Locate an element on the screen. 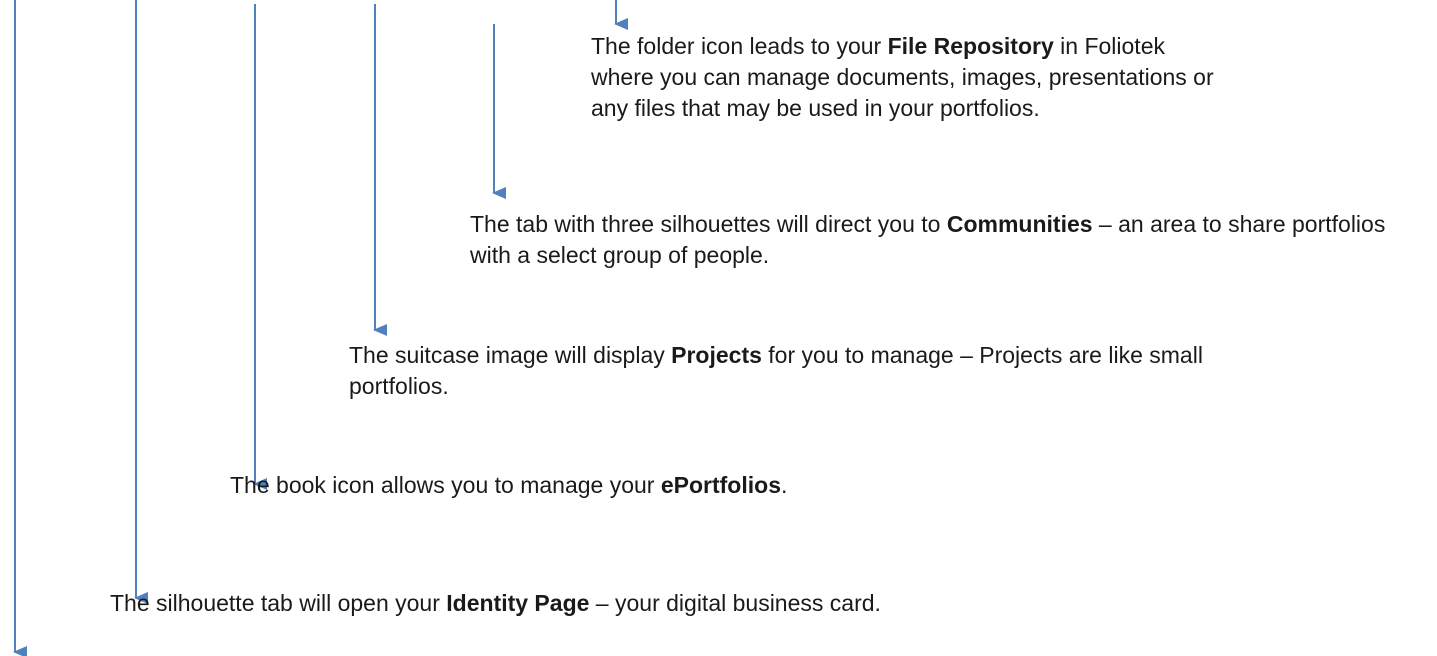 Image resolution: width=1437 pixels, height=656 pixels. note-text-before: The silhouette tab will open your is located at coordinates (278, 603).